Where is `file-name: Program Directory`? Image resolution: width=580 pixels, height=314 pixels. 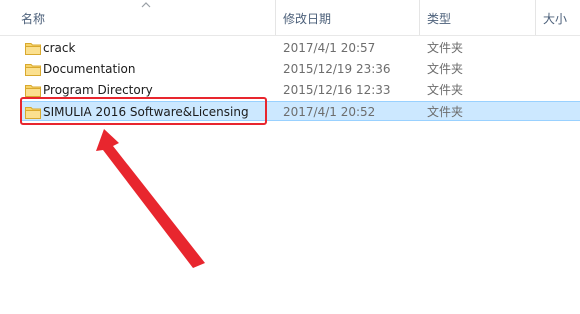 file-name: Program Directory is located at coordinates (98, 90).